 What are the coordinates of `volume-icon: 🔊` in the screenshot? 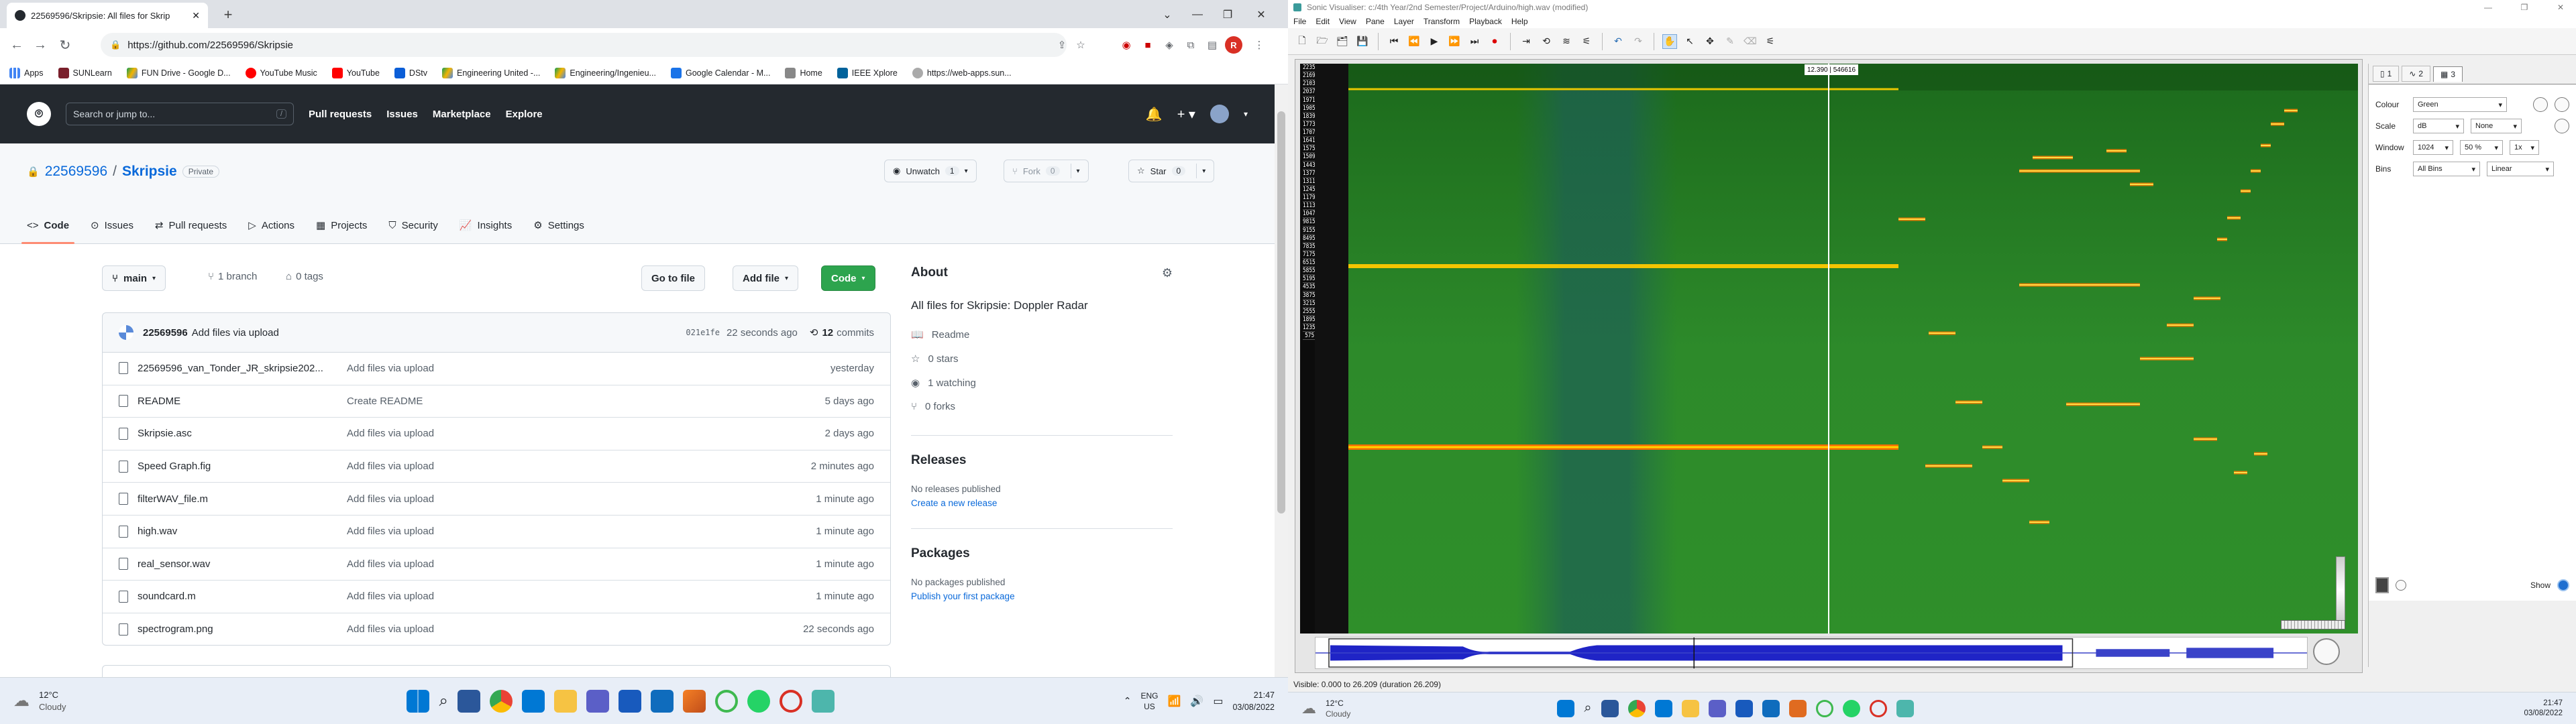 It's located at (1196, 701).